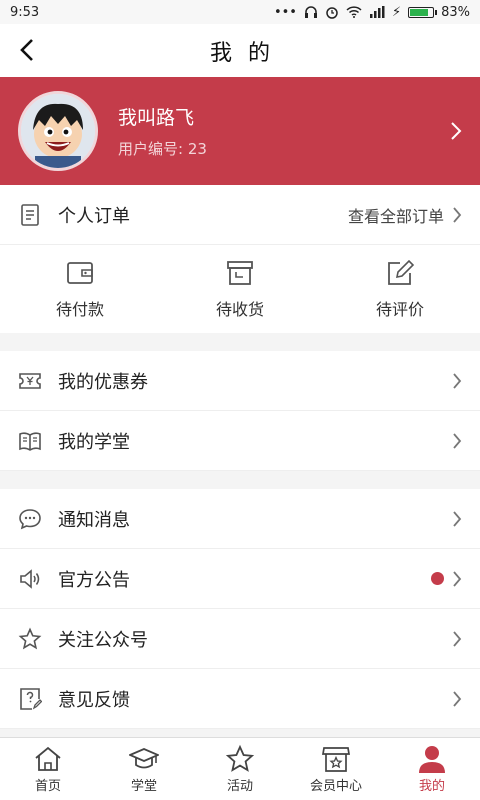  I want to click on battery-fill, so click(419, 12).